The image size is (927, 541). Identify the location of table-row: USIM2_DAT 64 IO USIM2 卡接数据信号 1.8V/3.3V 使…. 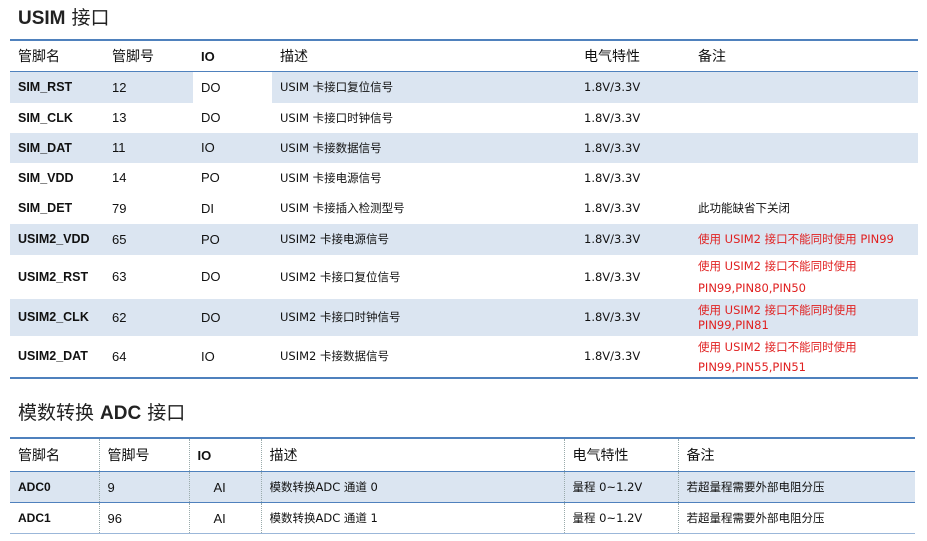
(464, 357).